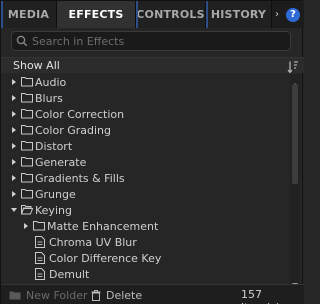 The height and width of the screenshot is (304, 320). I want to click on trash-icon, so click(96, 295).